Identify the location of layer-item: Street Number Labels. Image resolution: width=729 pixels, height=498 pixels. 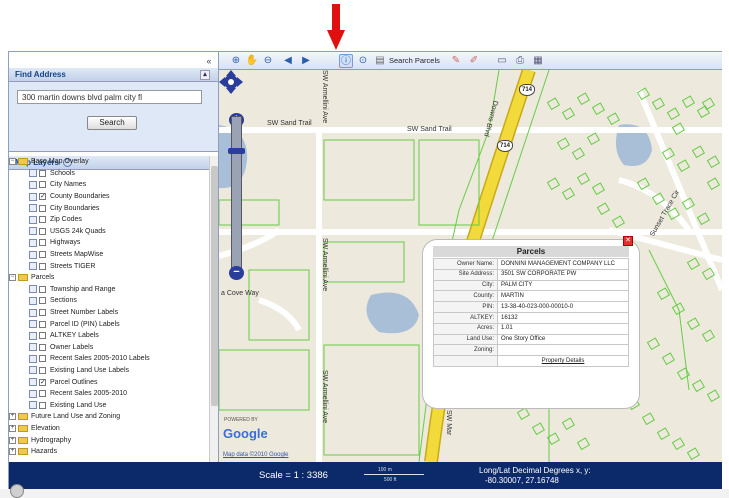
(109, 313).